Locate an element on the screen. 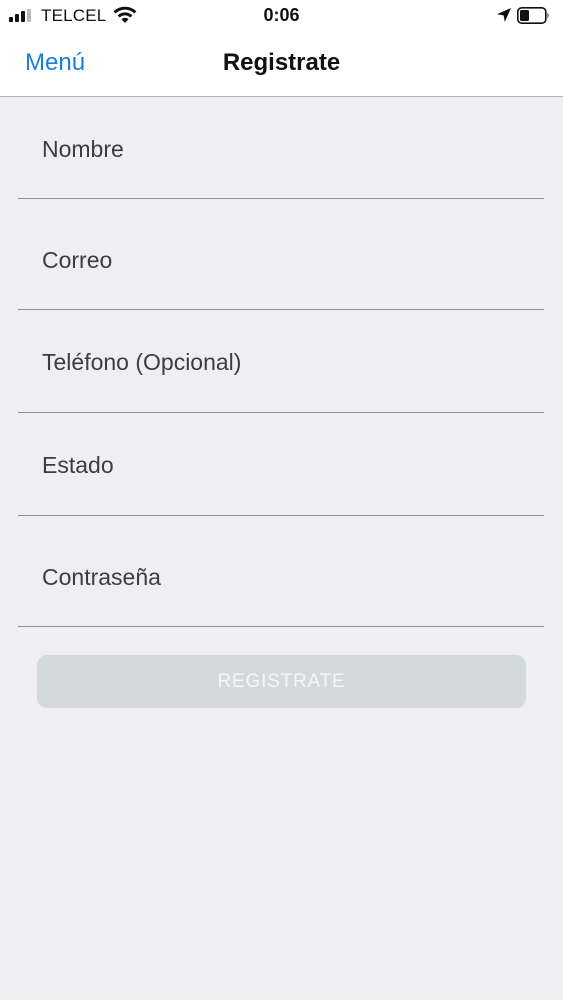 The image size is (563, 1000). email-field is located at coordinates (281, 255).